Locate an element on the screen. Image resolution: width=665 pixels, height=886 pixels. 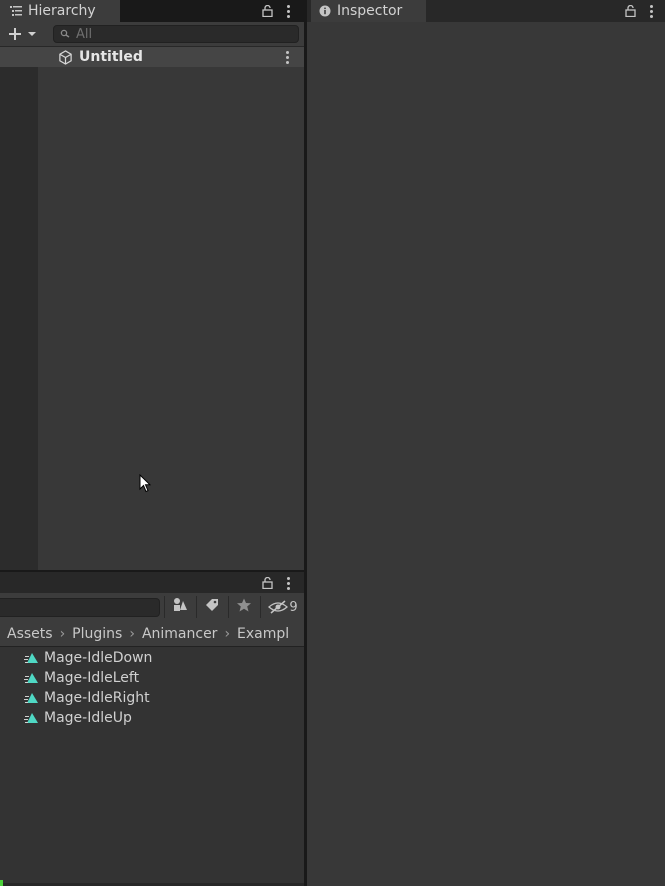
breadcrumb-item-animancer: Animancer is located at coordinates (176, 634).